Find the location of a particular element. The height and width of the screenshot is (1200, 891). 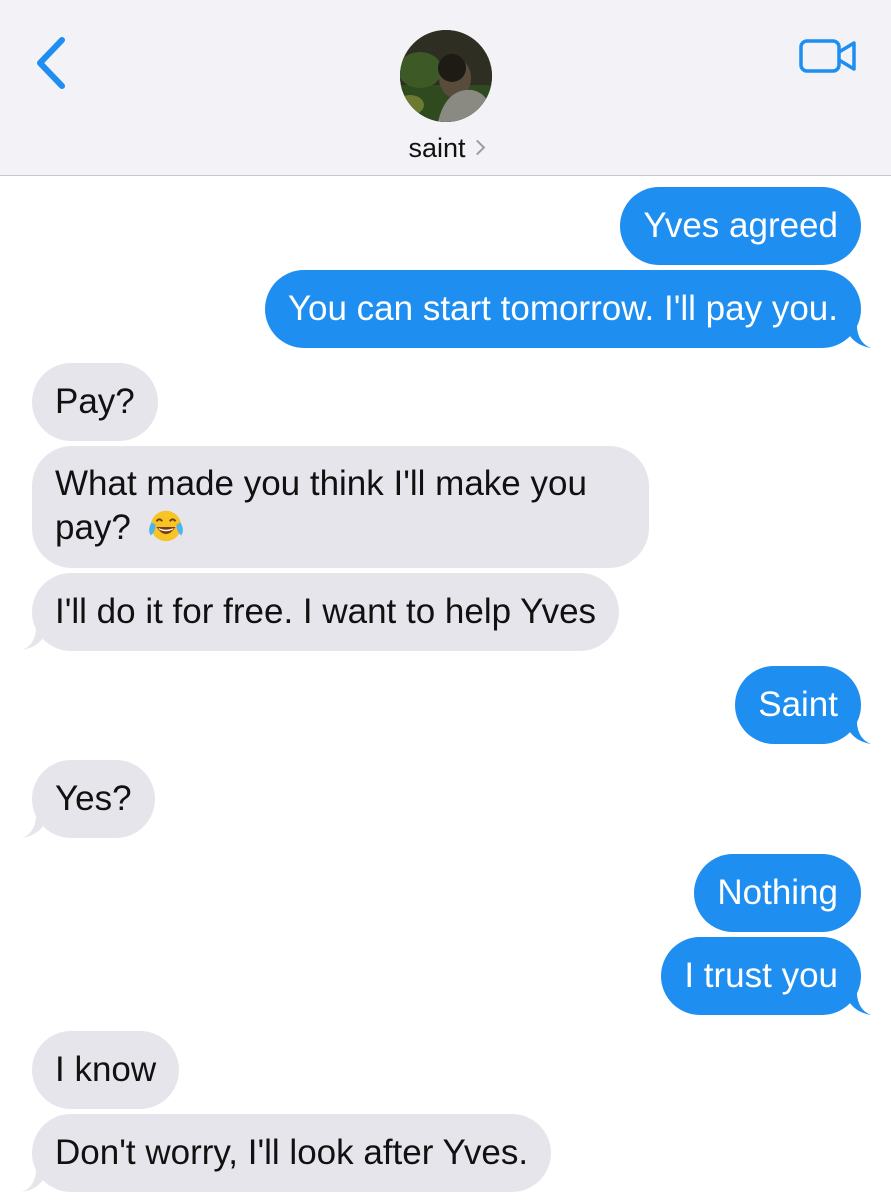

message-text: Saint is located at coordinates (798, 704).